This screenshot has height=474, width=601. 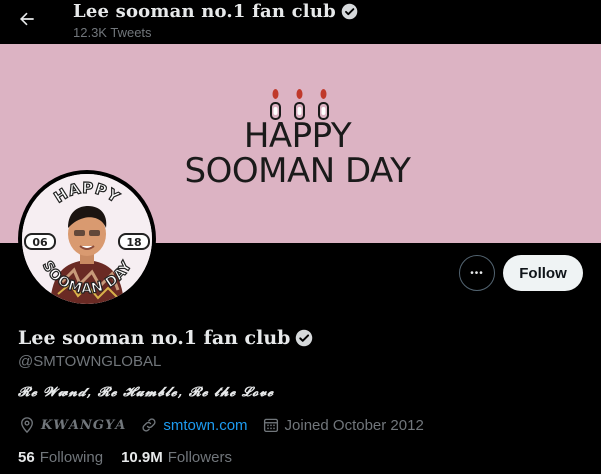 I want to click on display-name: Lee sooman no.1 fan club, so click(x=154, y=338).